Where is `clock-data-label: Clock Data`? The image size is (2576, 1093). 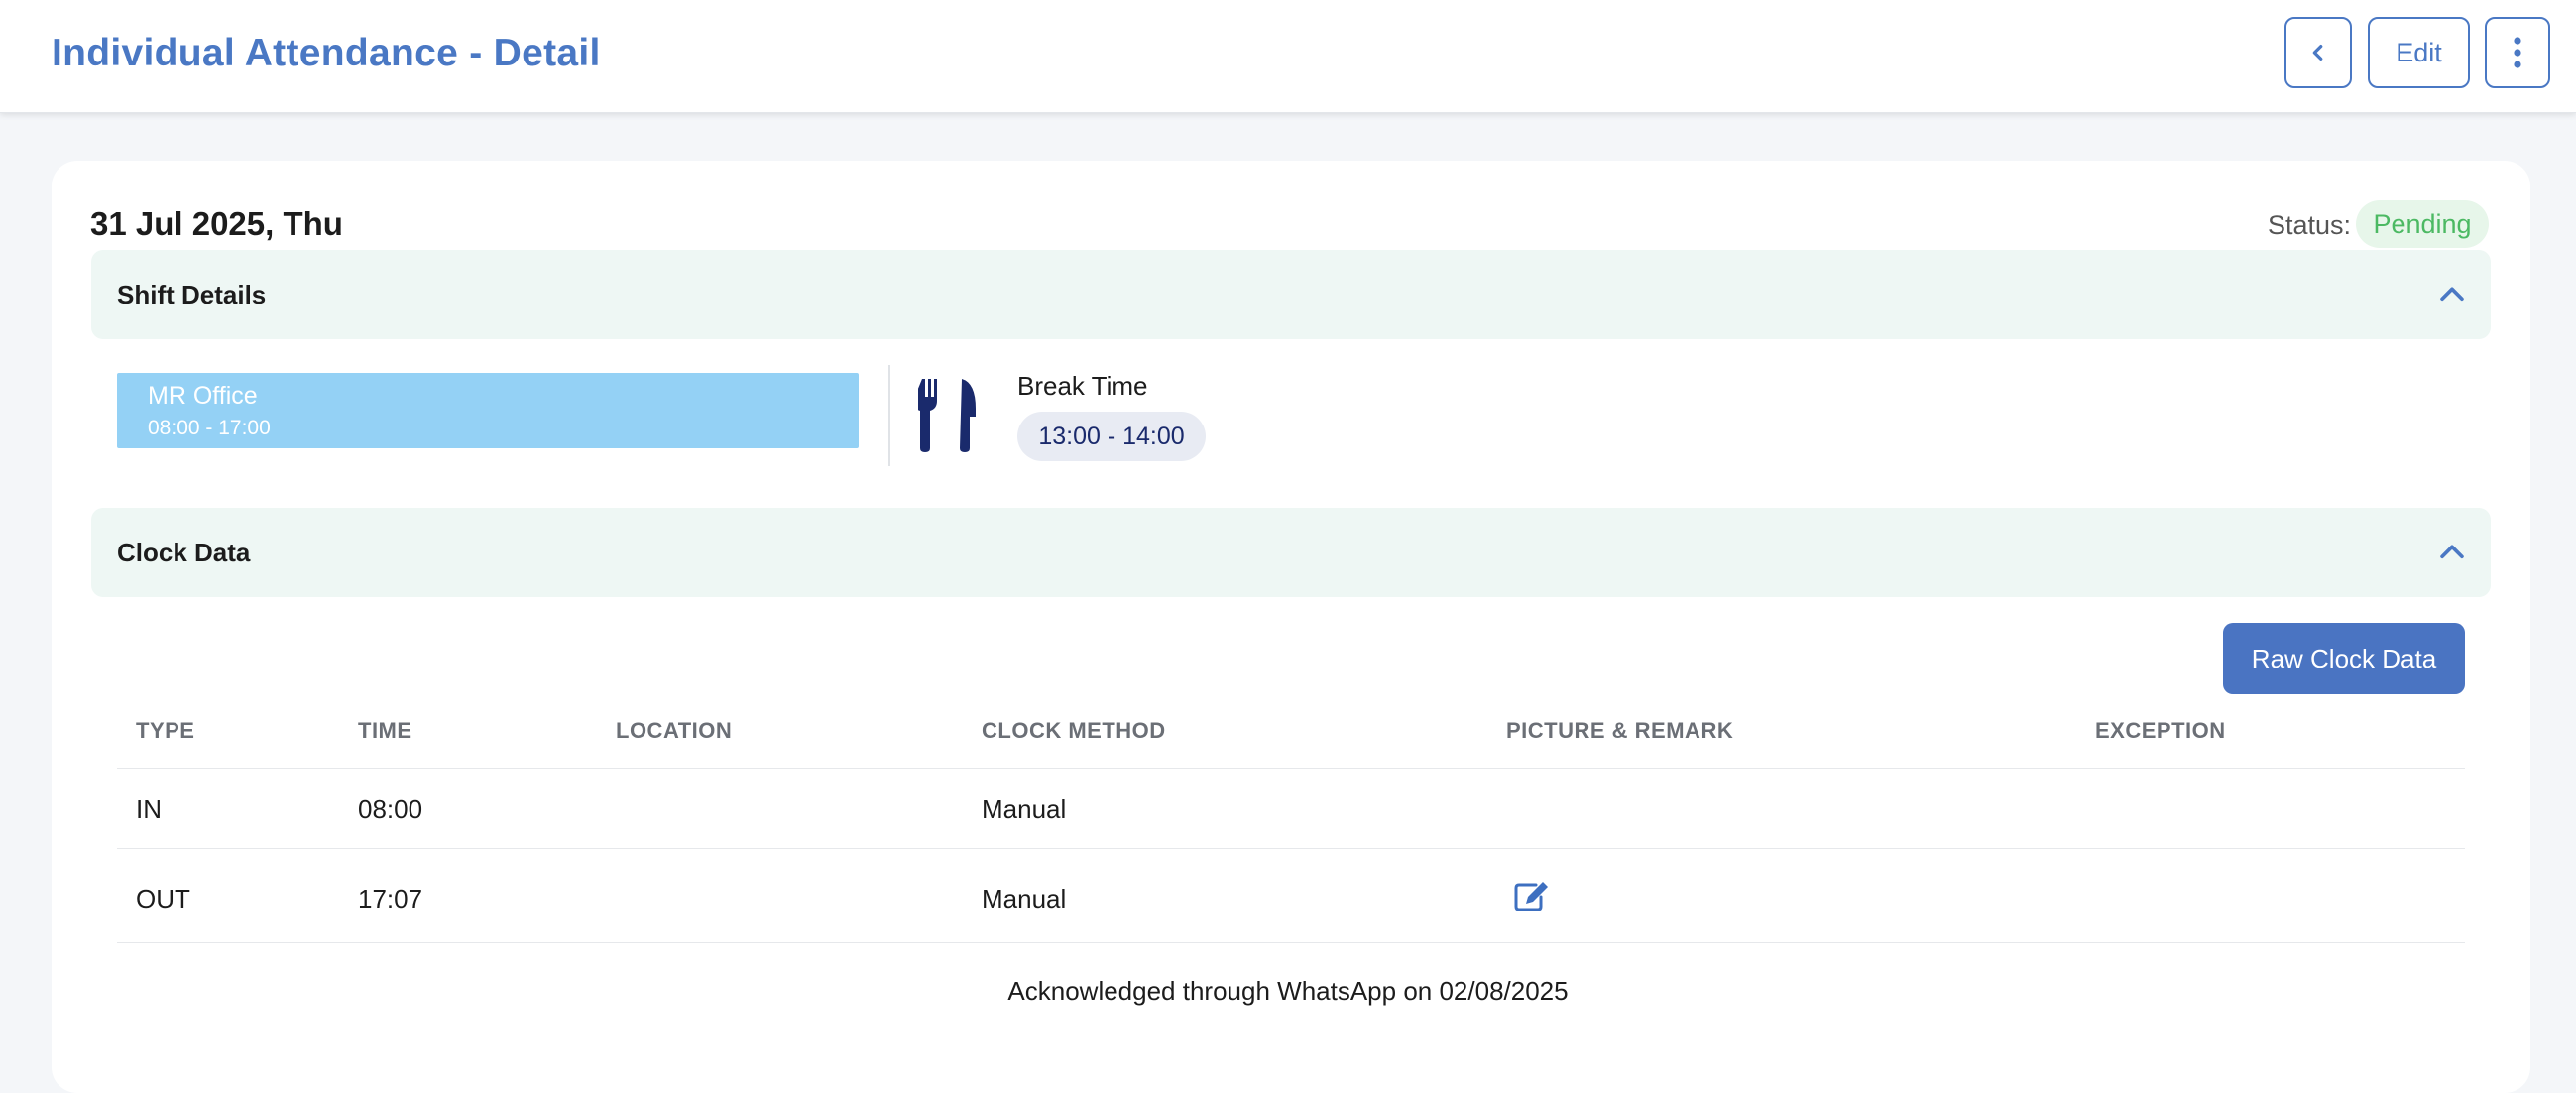
clock-data-label: Clock Data is located at coordinates (184, 552).